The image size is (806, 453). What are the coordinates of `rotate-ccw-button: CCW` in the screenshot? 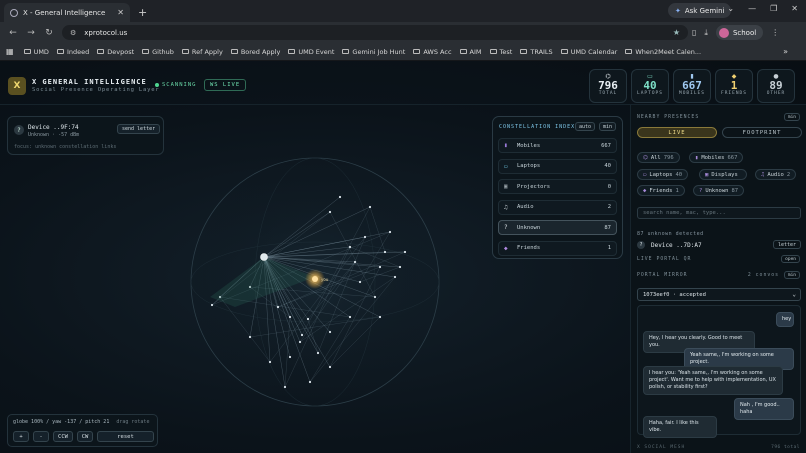 It's located at (63, 436).